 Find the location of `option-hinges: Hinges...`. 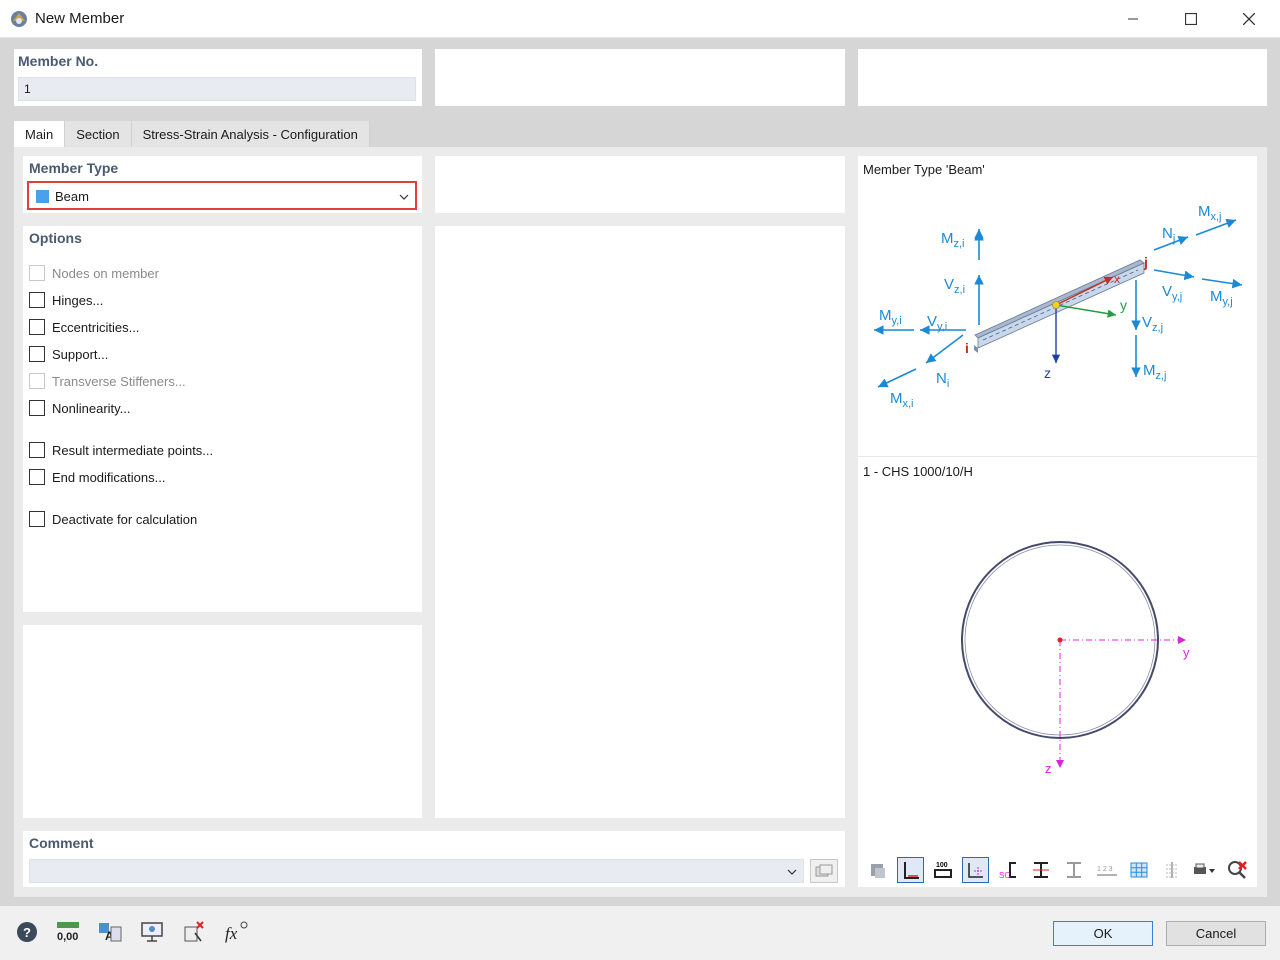

option-hinges: Hinges... is located at coordinates (66, 300).